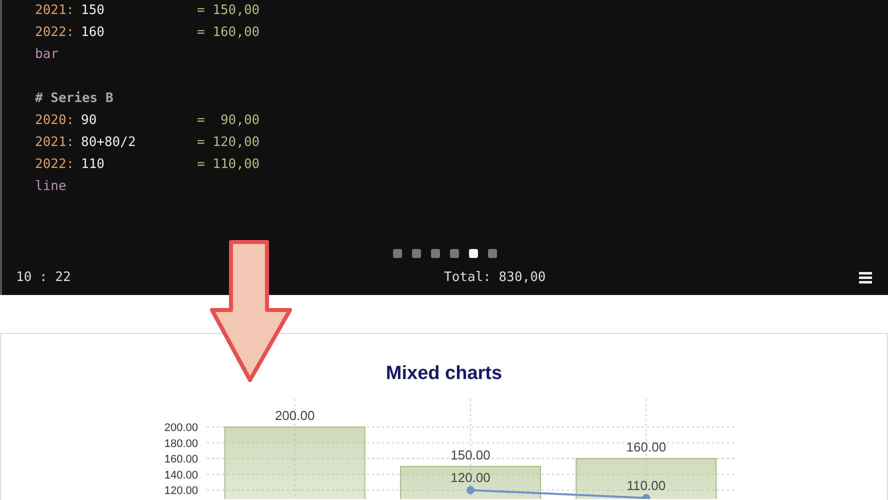 The width and height of the screenshot is (888, 500). I want to click on expression-text: 90, so click(89, 121).